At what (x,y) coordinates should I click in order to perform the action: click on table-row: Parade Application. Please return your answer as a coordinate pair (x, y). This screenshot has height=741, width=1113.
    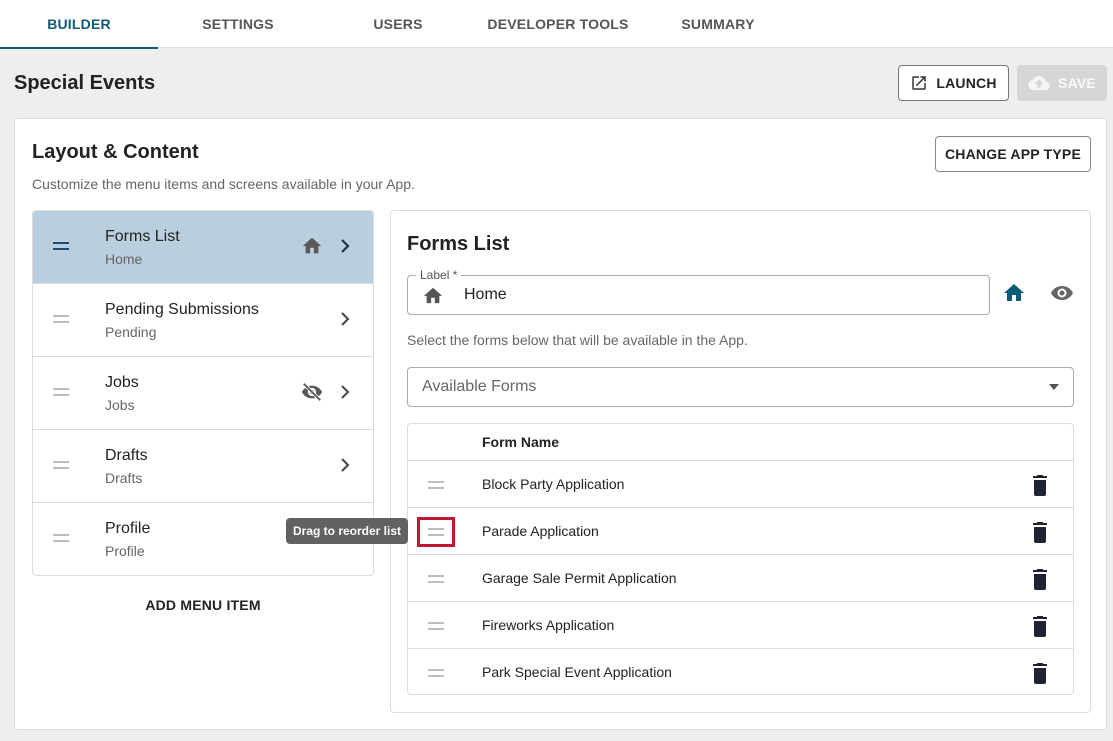
    Looking at the image, I should click on (740, 531).